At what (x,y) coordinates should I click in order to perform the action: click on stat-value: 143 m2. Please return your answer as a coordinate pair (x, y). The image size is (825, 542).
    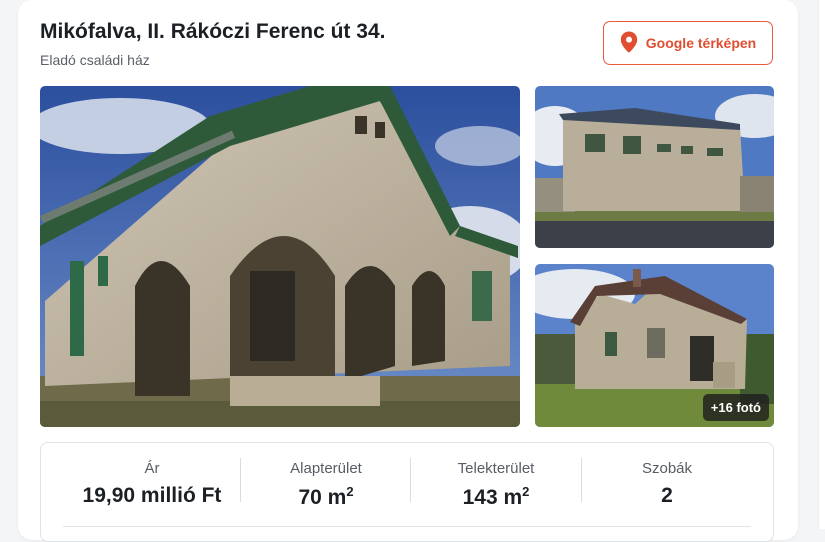
    Looking at the image, I should click on (496, 496).